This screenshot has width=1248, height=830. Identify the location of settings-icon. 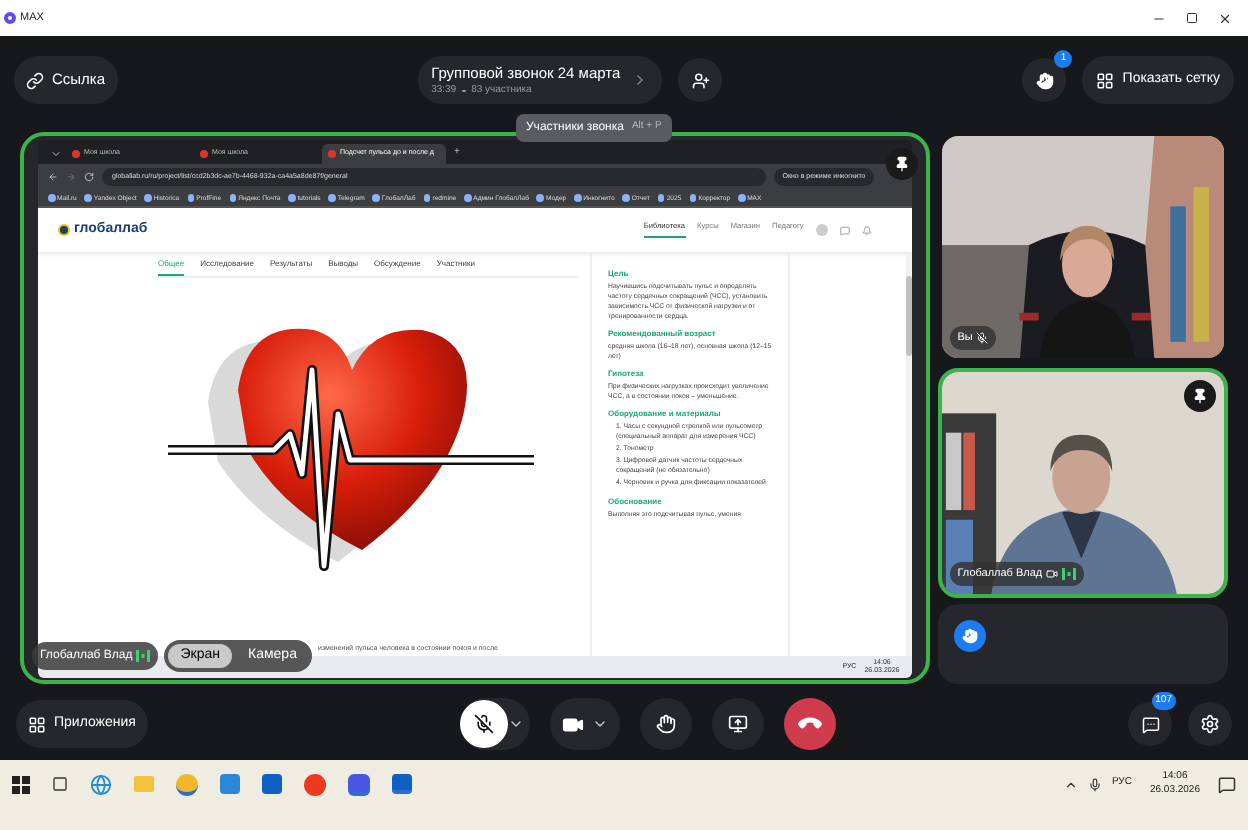
(1210, 724).